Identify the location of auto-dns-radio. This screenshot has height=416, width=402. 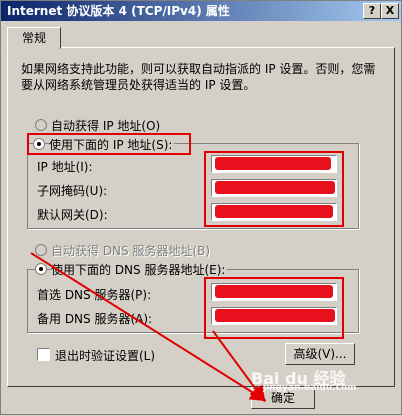
(41, 250).